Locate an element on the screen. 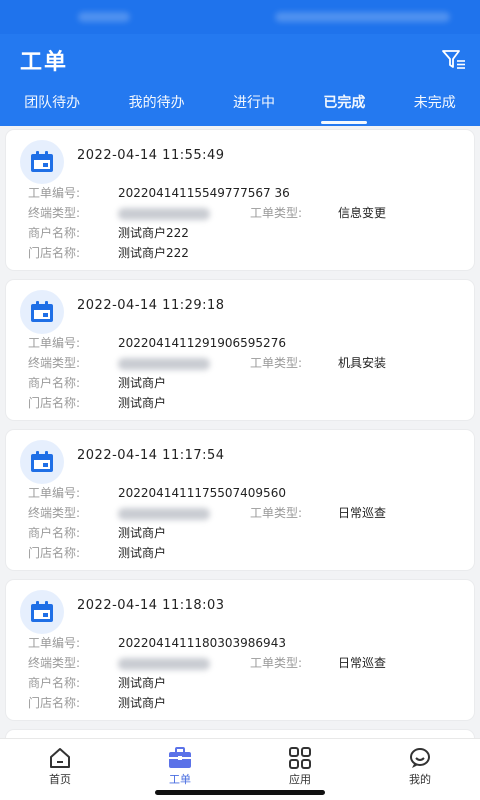 Image resolution: width=480 pixels, height=800 pixels. tab-my-todo: 我的待办 is located at coordinates (157, 106).